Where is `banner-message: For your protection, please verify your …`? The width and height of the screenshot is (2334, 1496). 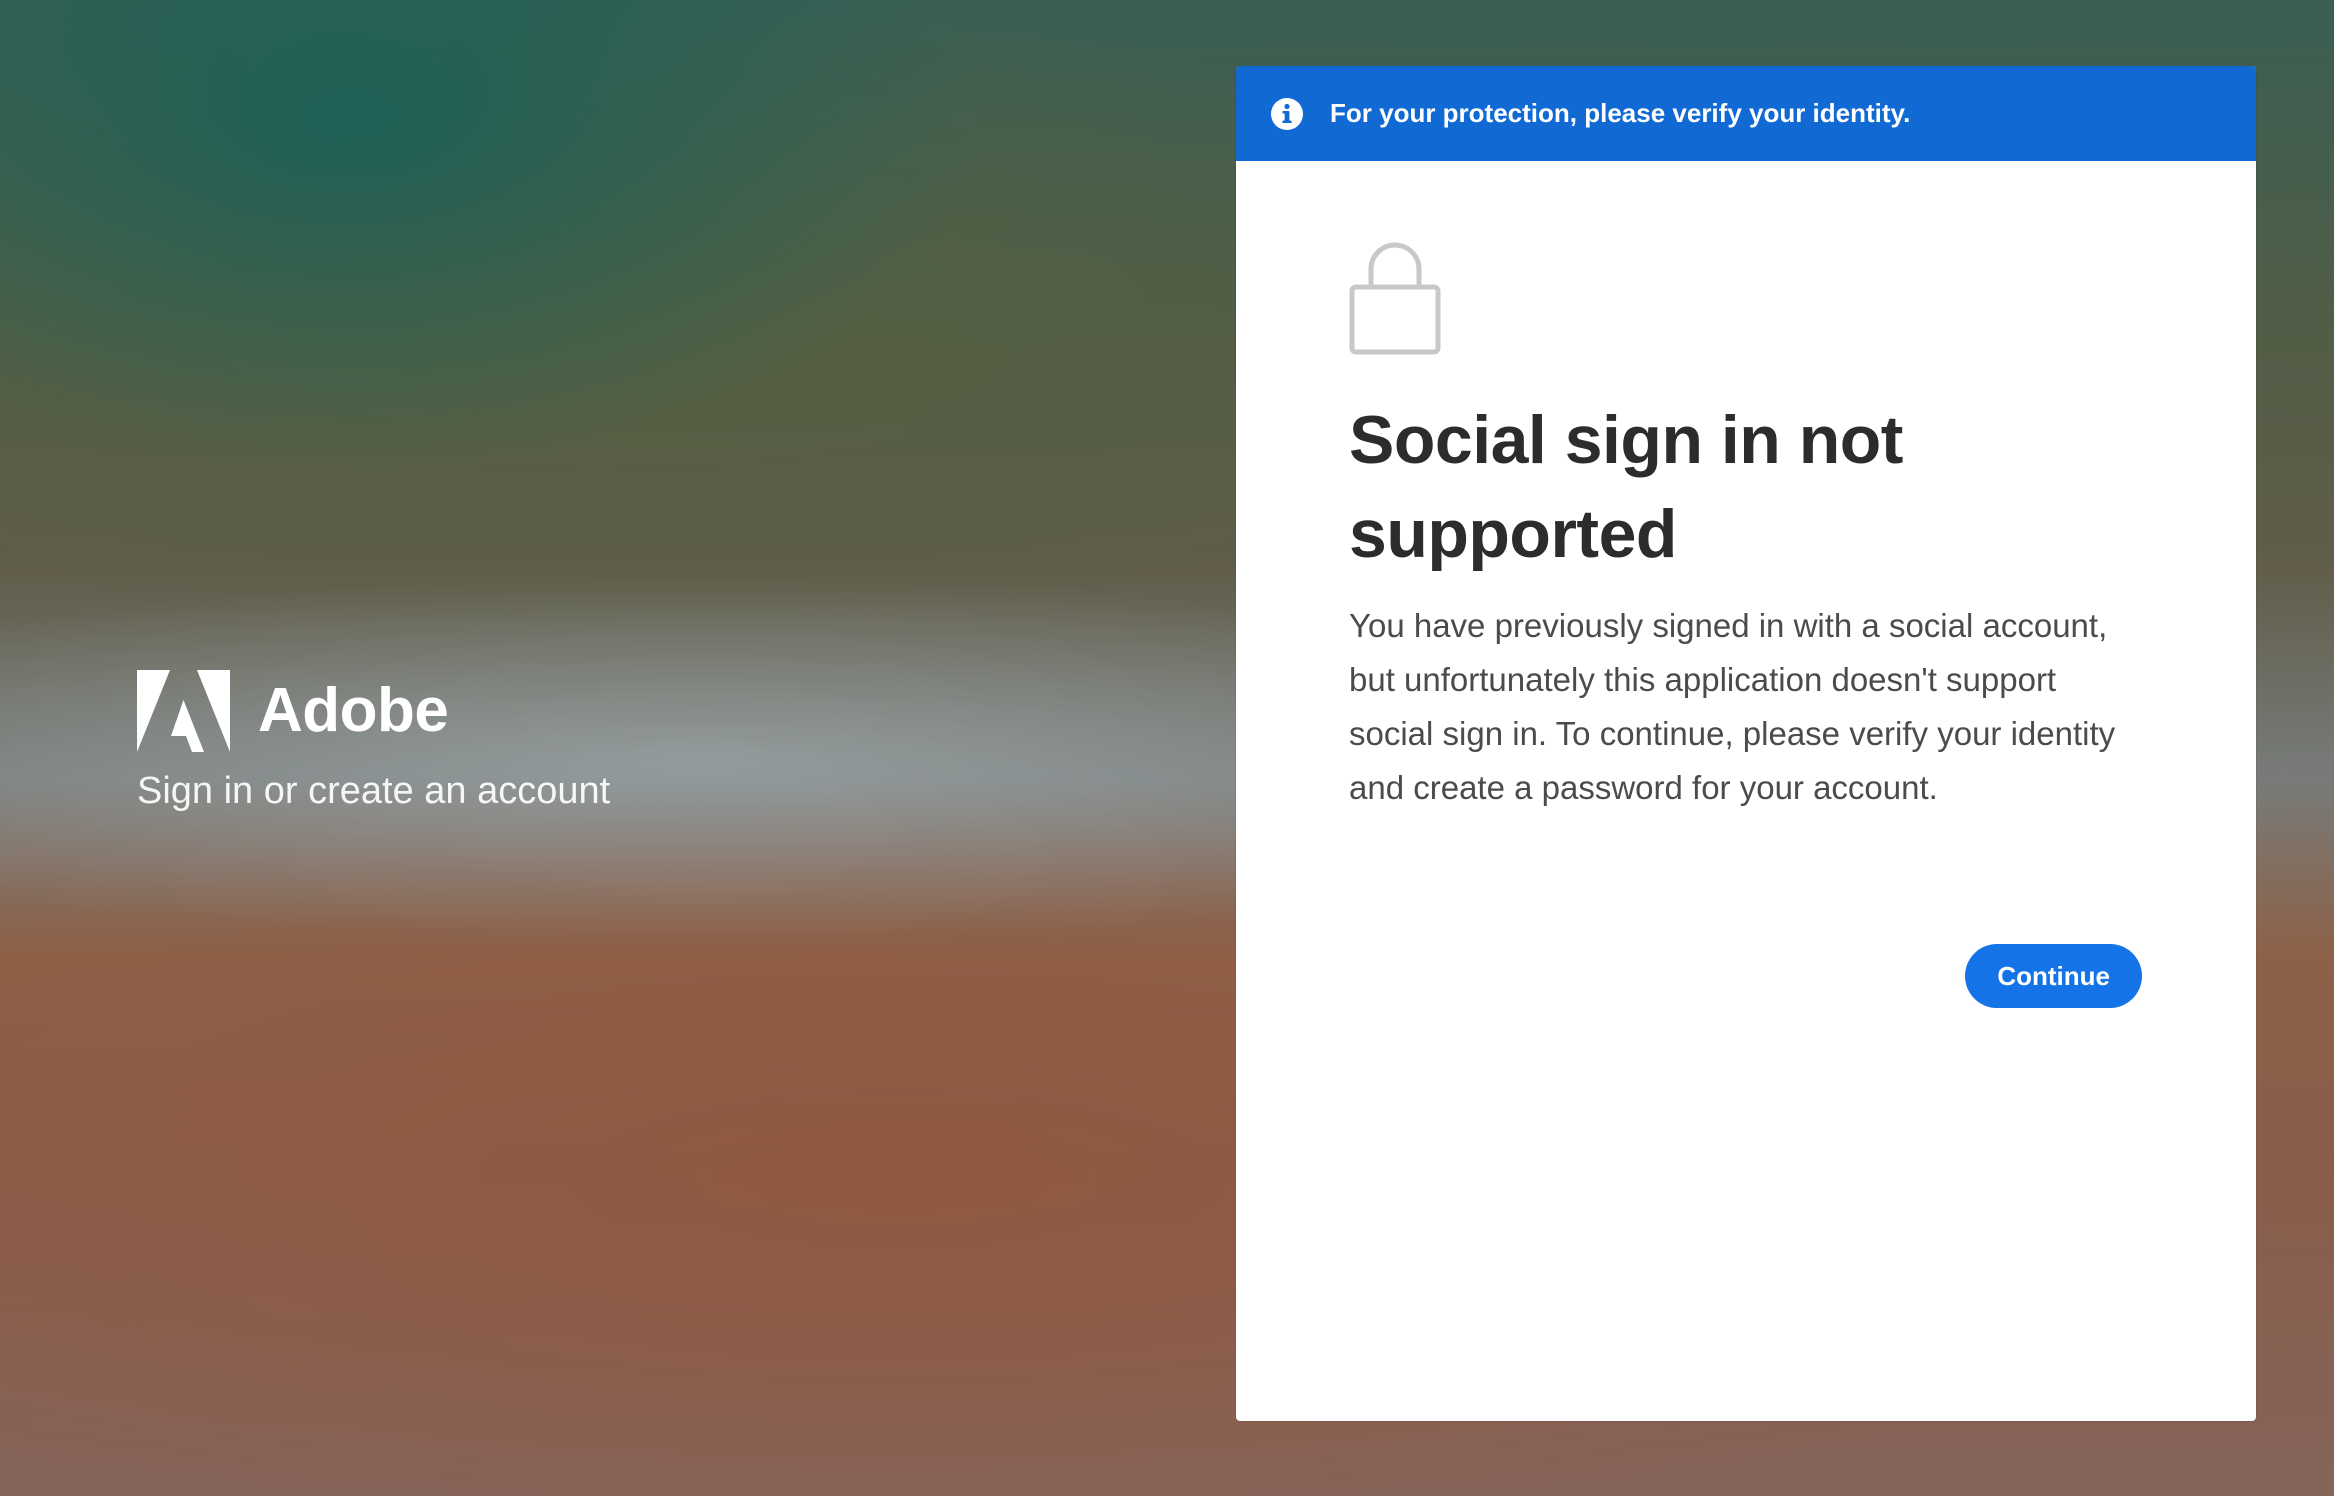
banner-message: For your protection, please verify your … is located at coordinates (1620, 113).